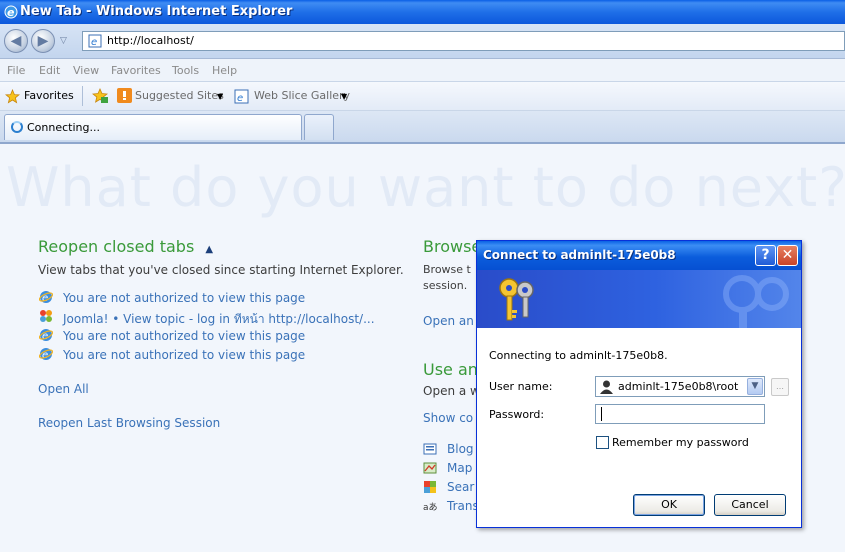 This screenshot has width=845, height=552. What do you see at coordinates (319, 127) in the screenshot?
I see `new-tab-button` at bounding box center [319, 127].